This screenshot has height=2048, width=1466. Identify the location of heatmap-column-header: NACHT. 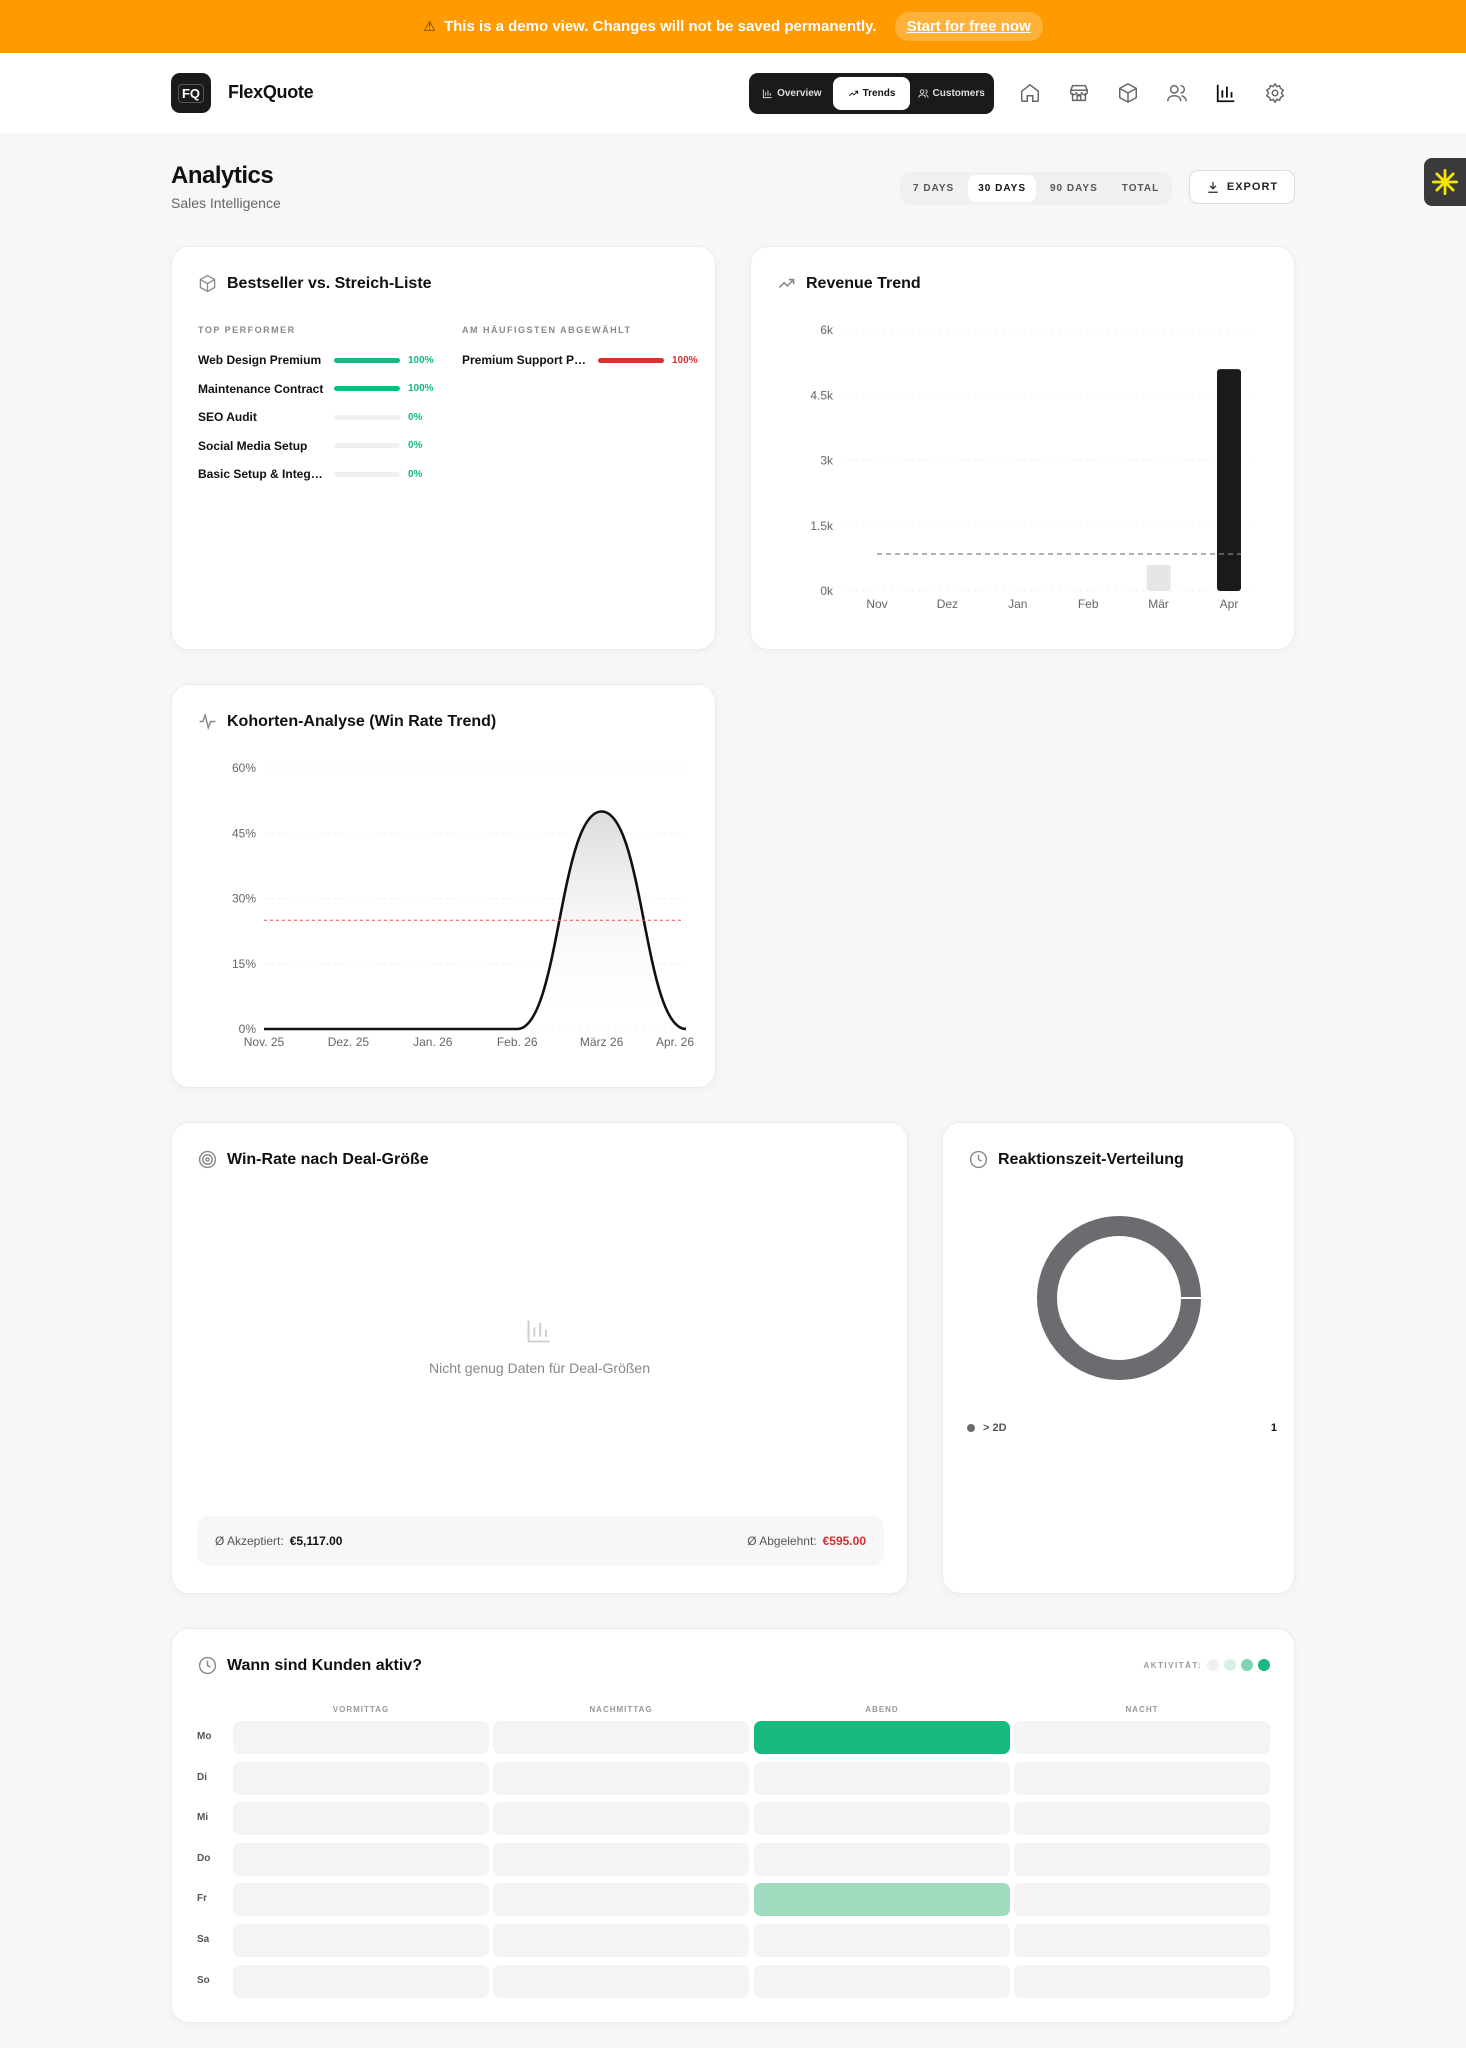
(1142, 1709).